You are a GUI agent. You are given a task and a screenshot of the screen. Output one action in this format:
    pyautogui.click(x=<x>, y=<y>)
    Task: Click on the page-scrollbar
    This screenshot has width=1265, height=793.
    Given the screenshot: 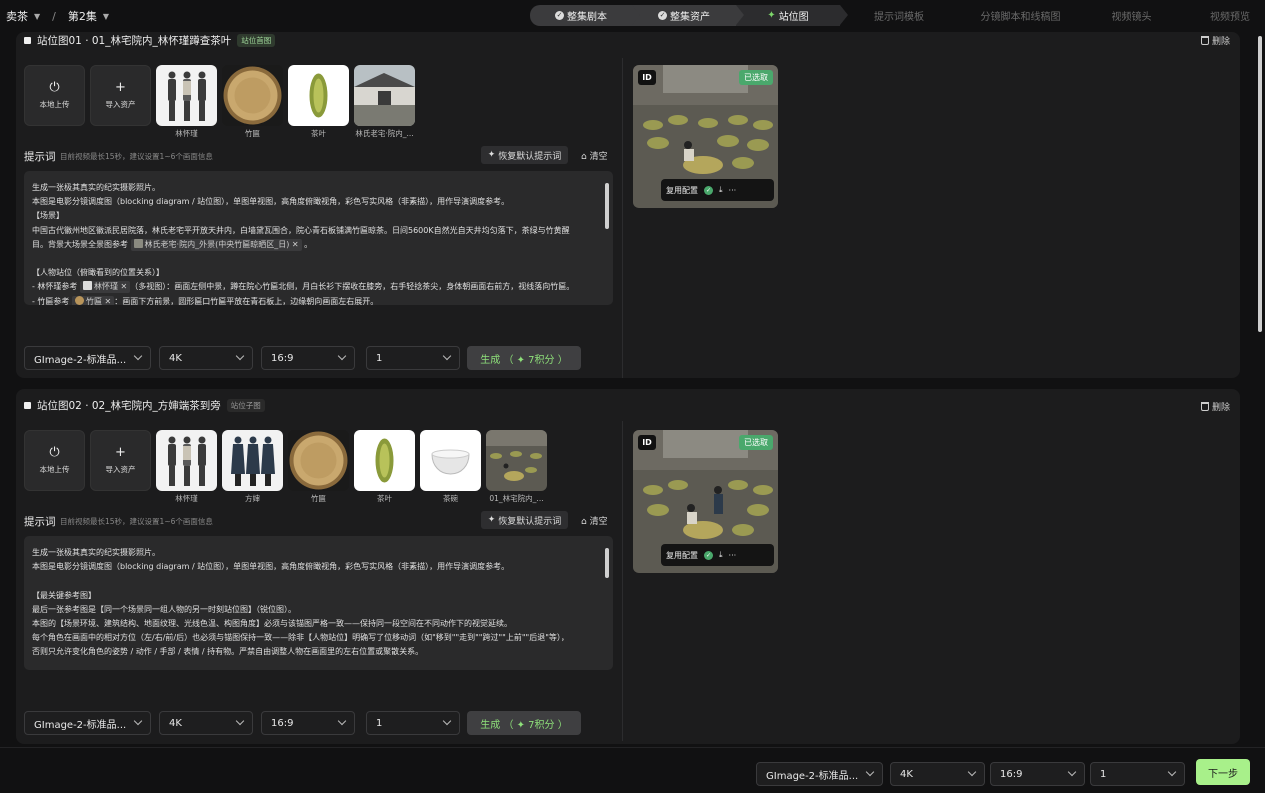 What is the action you would take?
    pyautogui.click(x=1260, y=184)
    